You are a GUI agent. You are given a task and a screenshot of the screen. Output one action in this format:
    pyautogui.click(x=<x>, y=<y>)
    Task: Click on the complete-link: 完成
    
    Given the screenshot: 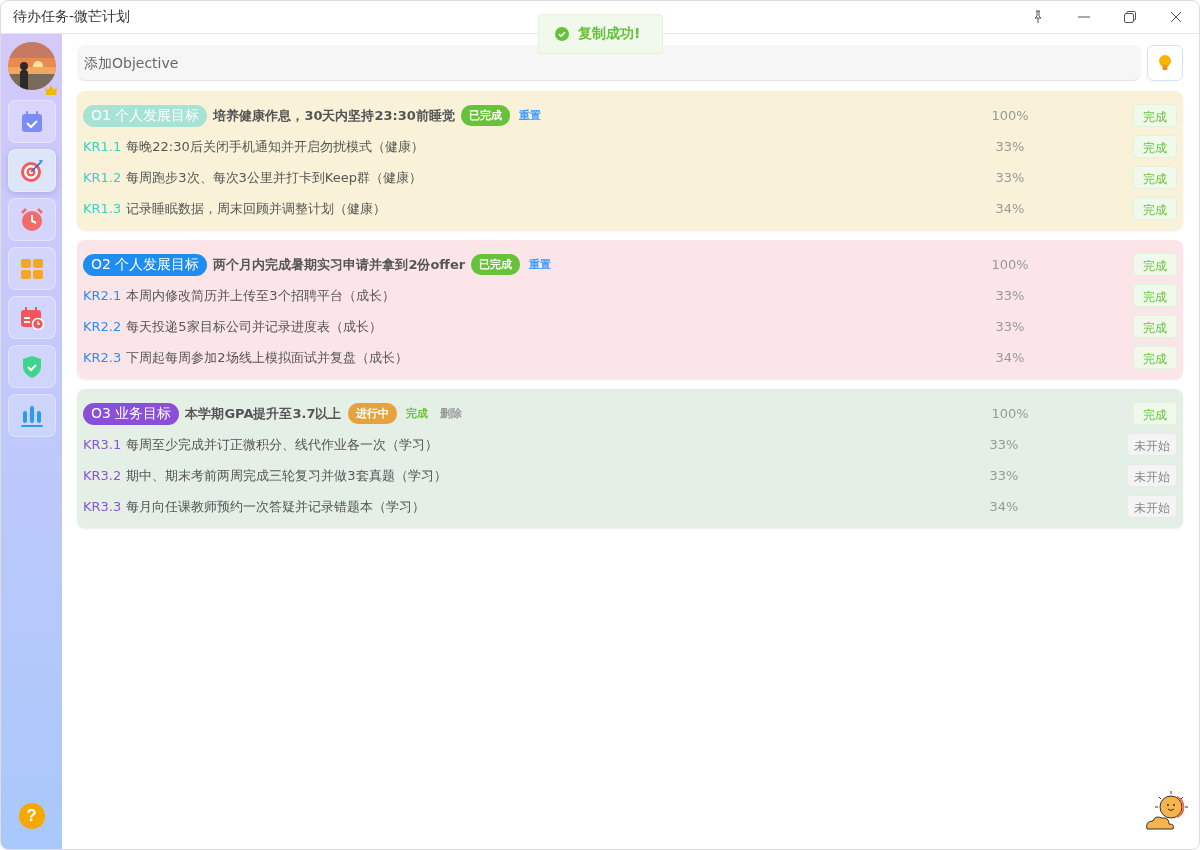 What is the action you would take?
    pyautogui.click(x=416, y=413)
    